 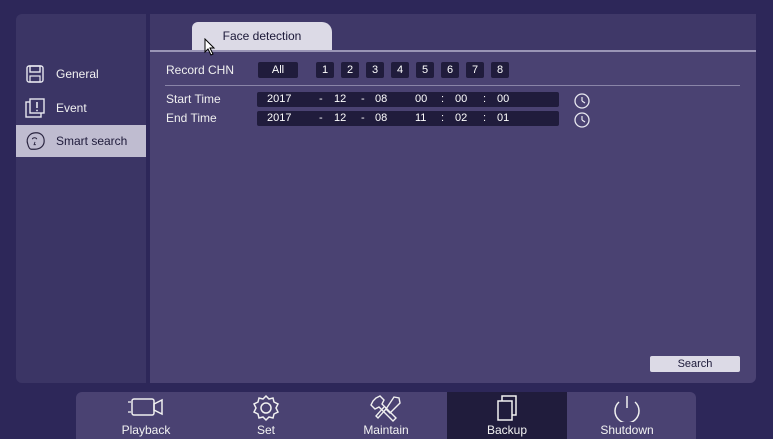 I want to click on nav-label: Maintain, so click(x=386, y=430).